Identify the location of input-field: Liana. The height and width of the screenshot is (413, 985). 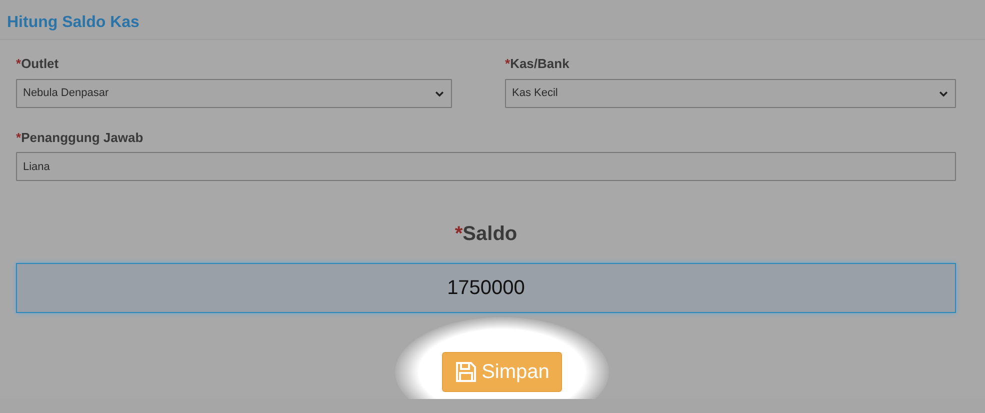
(486, 167).